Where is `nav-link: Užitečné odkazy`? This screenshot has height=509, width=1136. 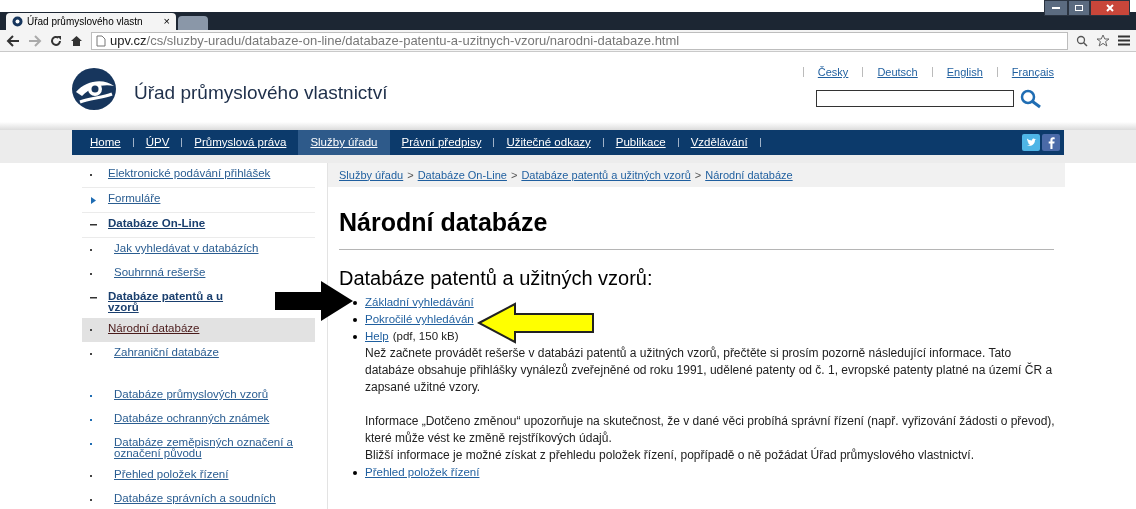
nav-link: Užitečné odkazy is located at coordinates (548, 142).